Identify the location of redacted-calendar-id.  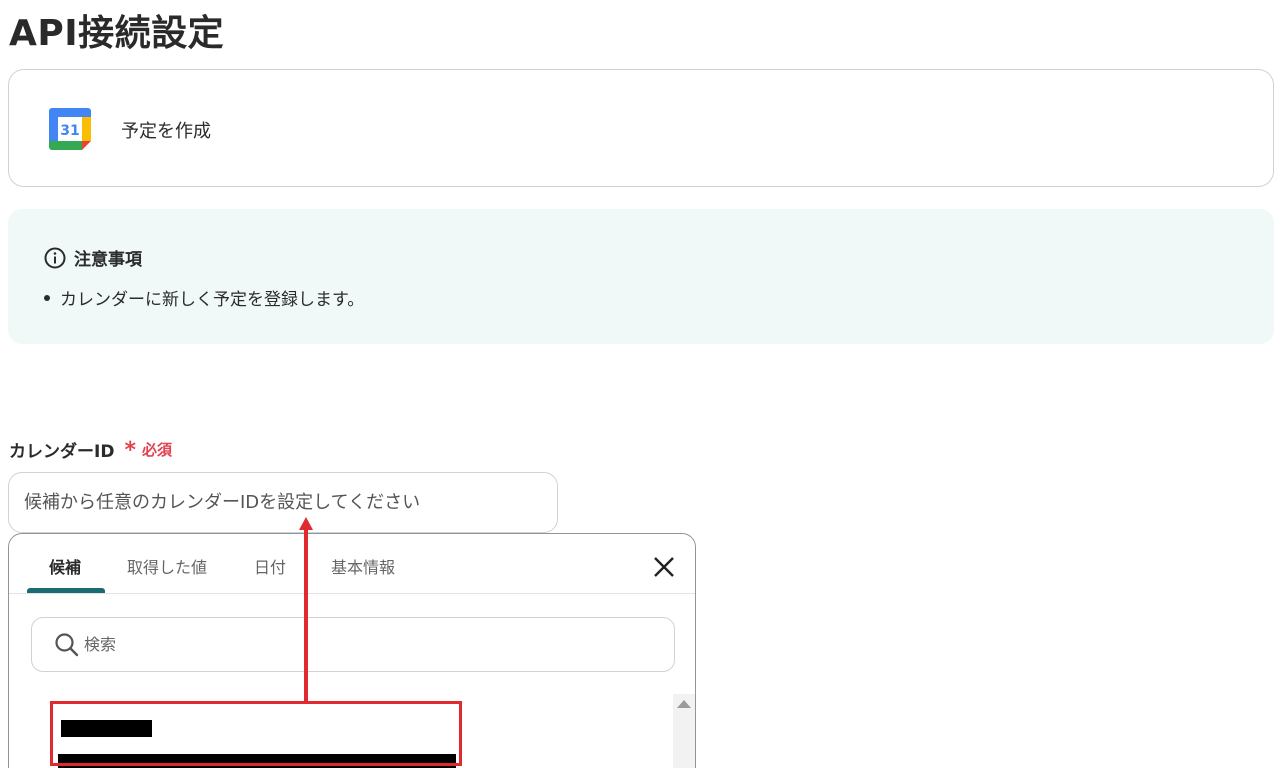
(257, 761).